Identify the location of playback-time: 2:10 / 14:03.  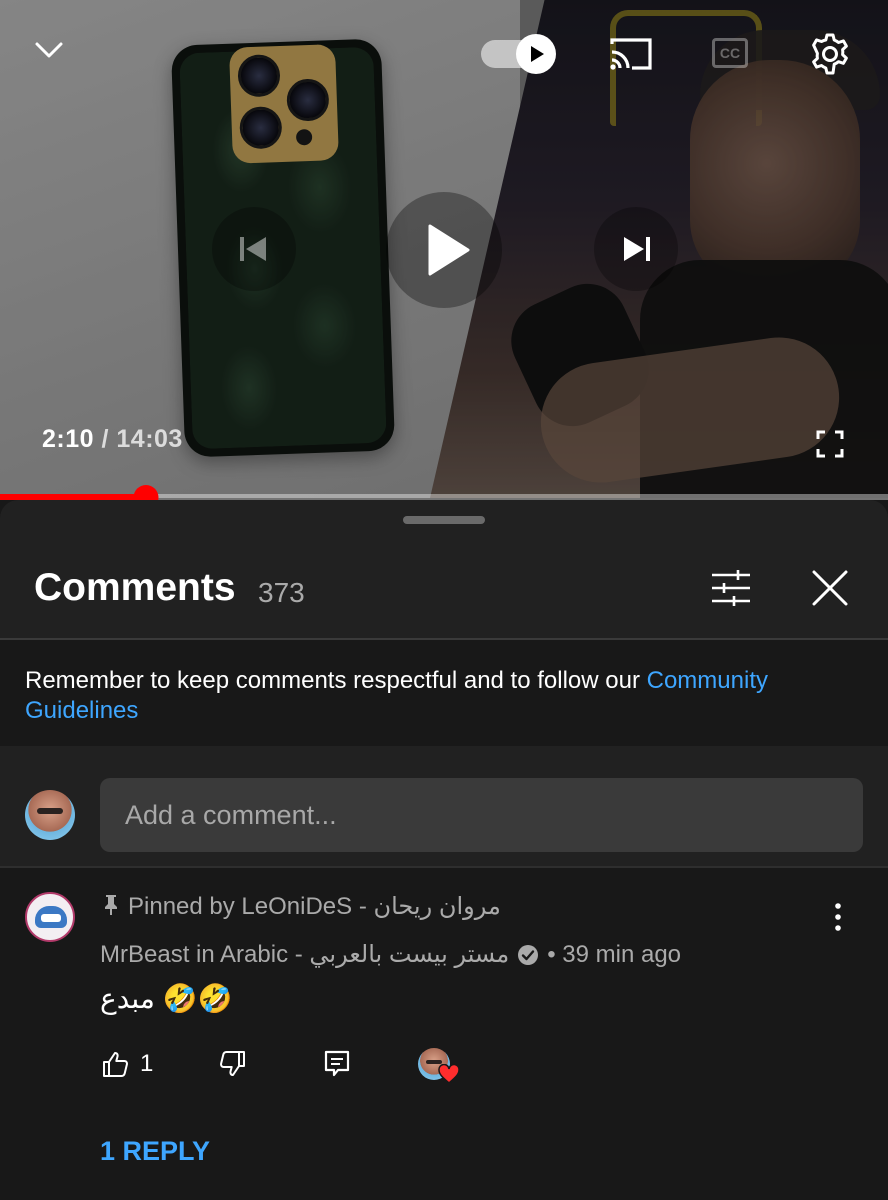
(112, 439).